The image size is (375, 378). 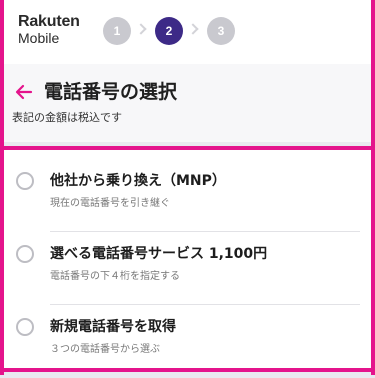 What do you see at coordinates (39, 38) in the screenshot?
I see `logo-mobile-text: Mobile` at bounding box center [39, 38].